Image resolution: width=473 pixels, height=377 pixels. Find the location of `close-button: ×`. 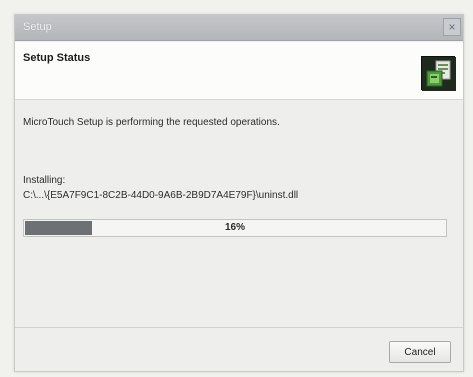

close-button: × is located at coordinates (452, 27).